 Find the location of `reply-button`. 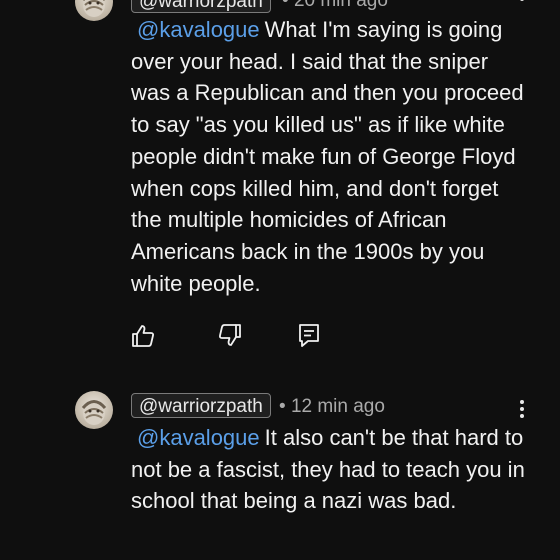

reply-button is located at coordinates (309, 335).